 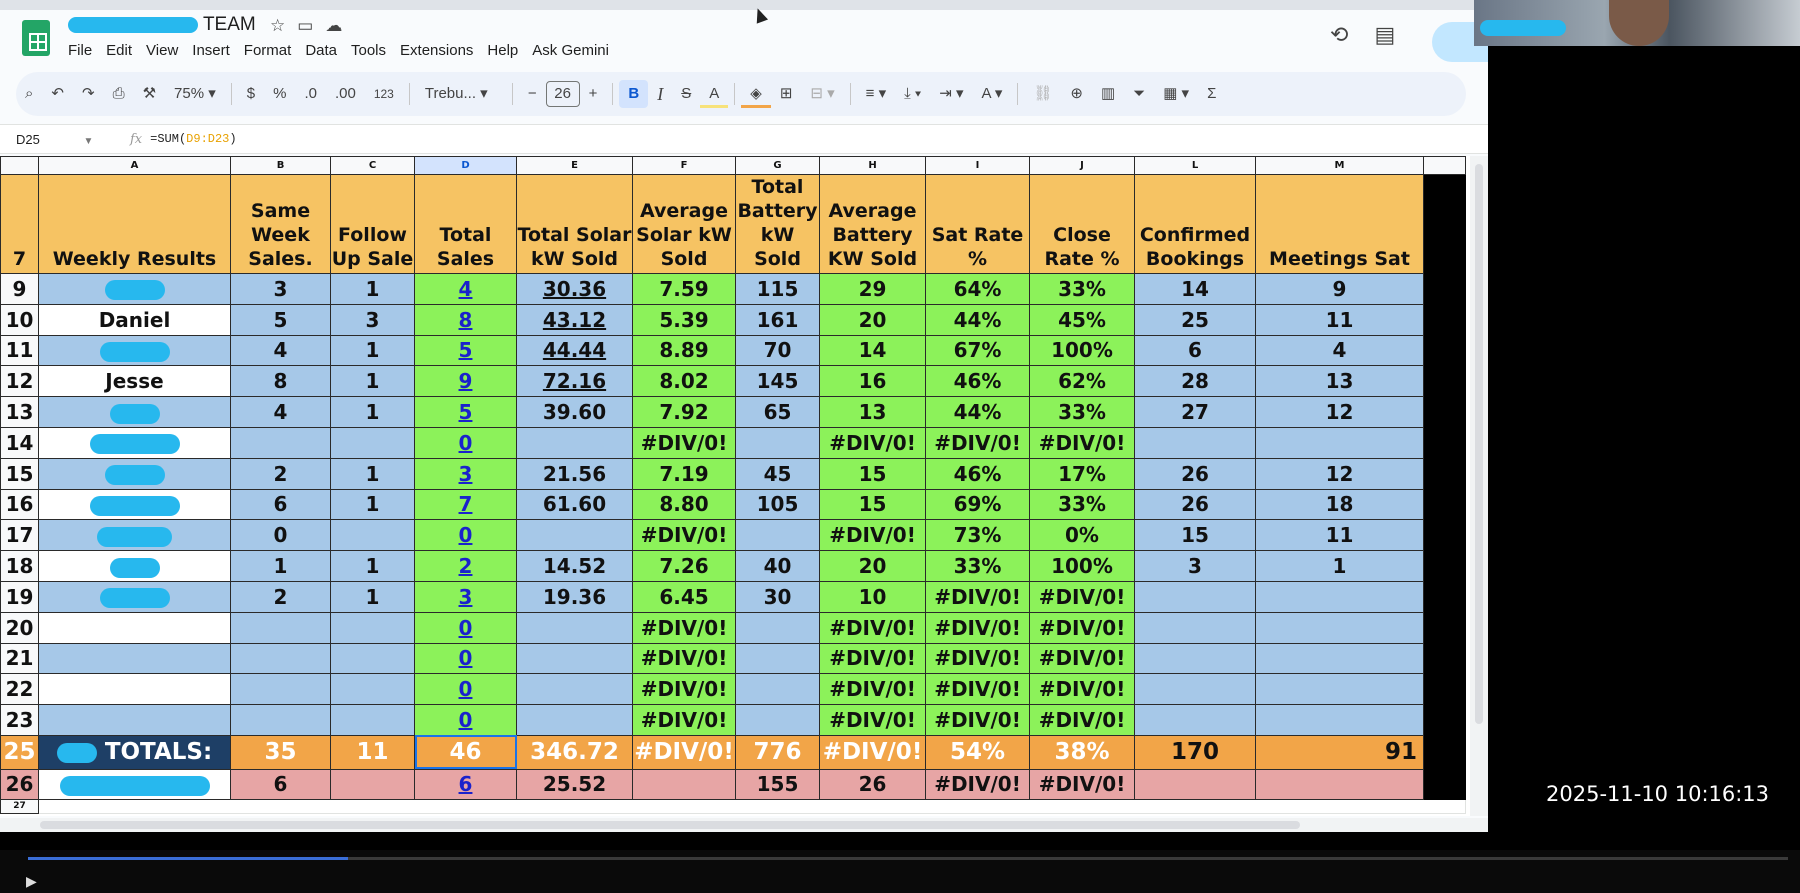 What do you see at coordinates (1082, 752) in the screenshot?
I see `total-cell: 38%` at bounding box center [1082, 752].